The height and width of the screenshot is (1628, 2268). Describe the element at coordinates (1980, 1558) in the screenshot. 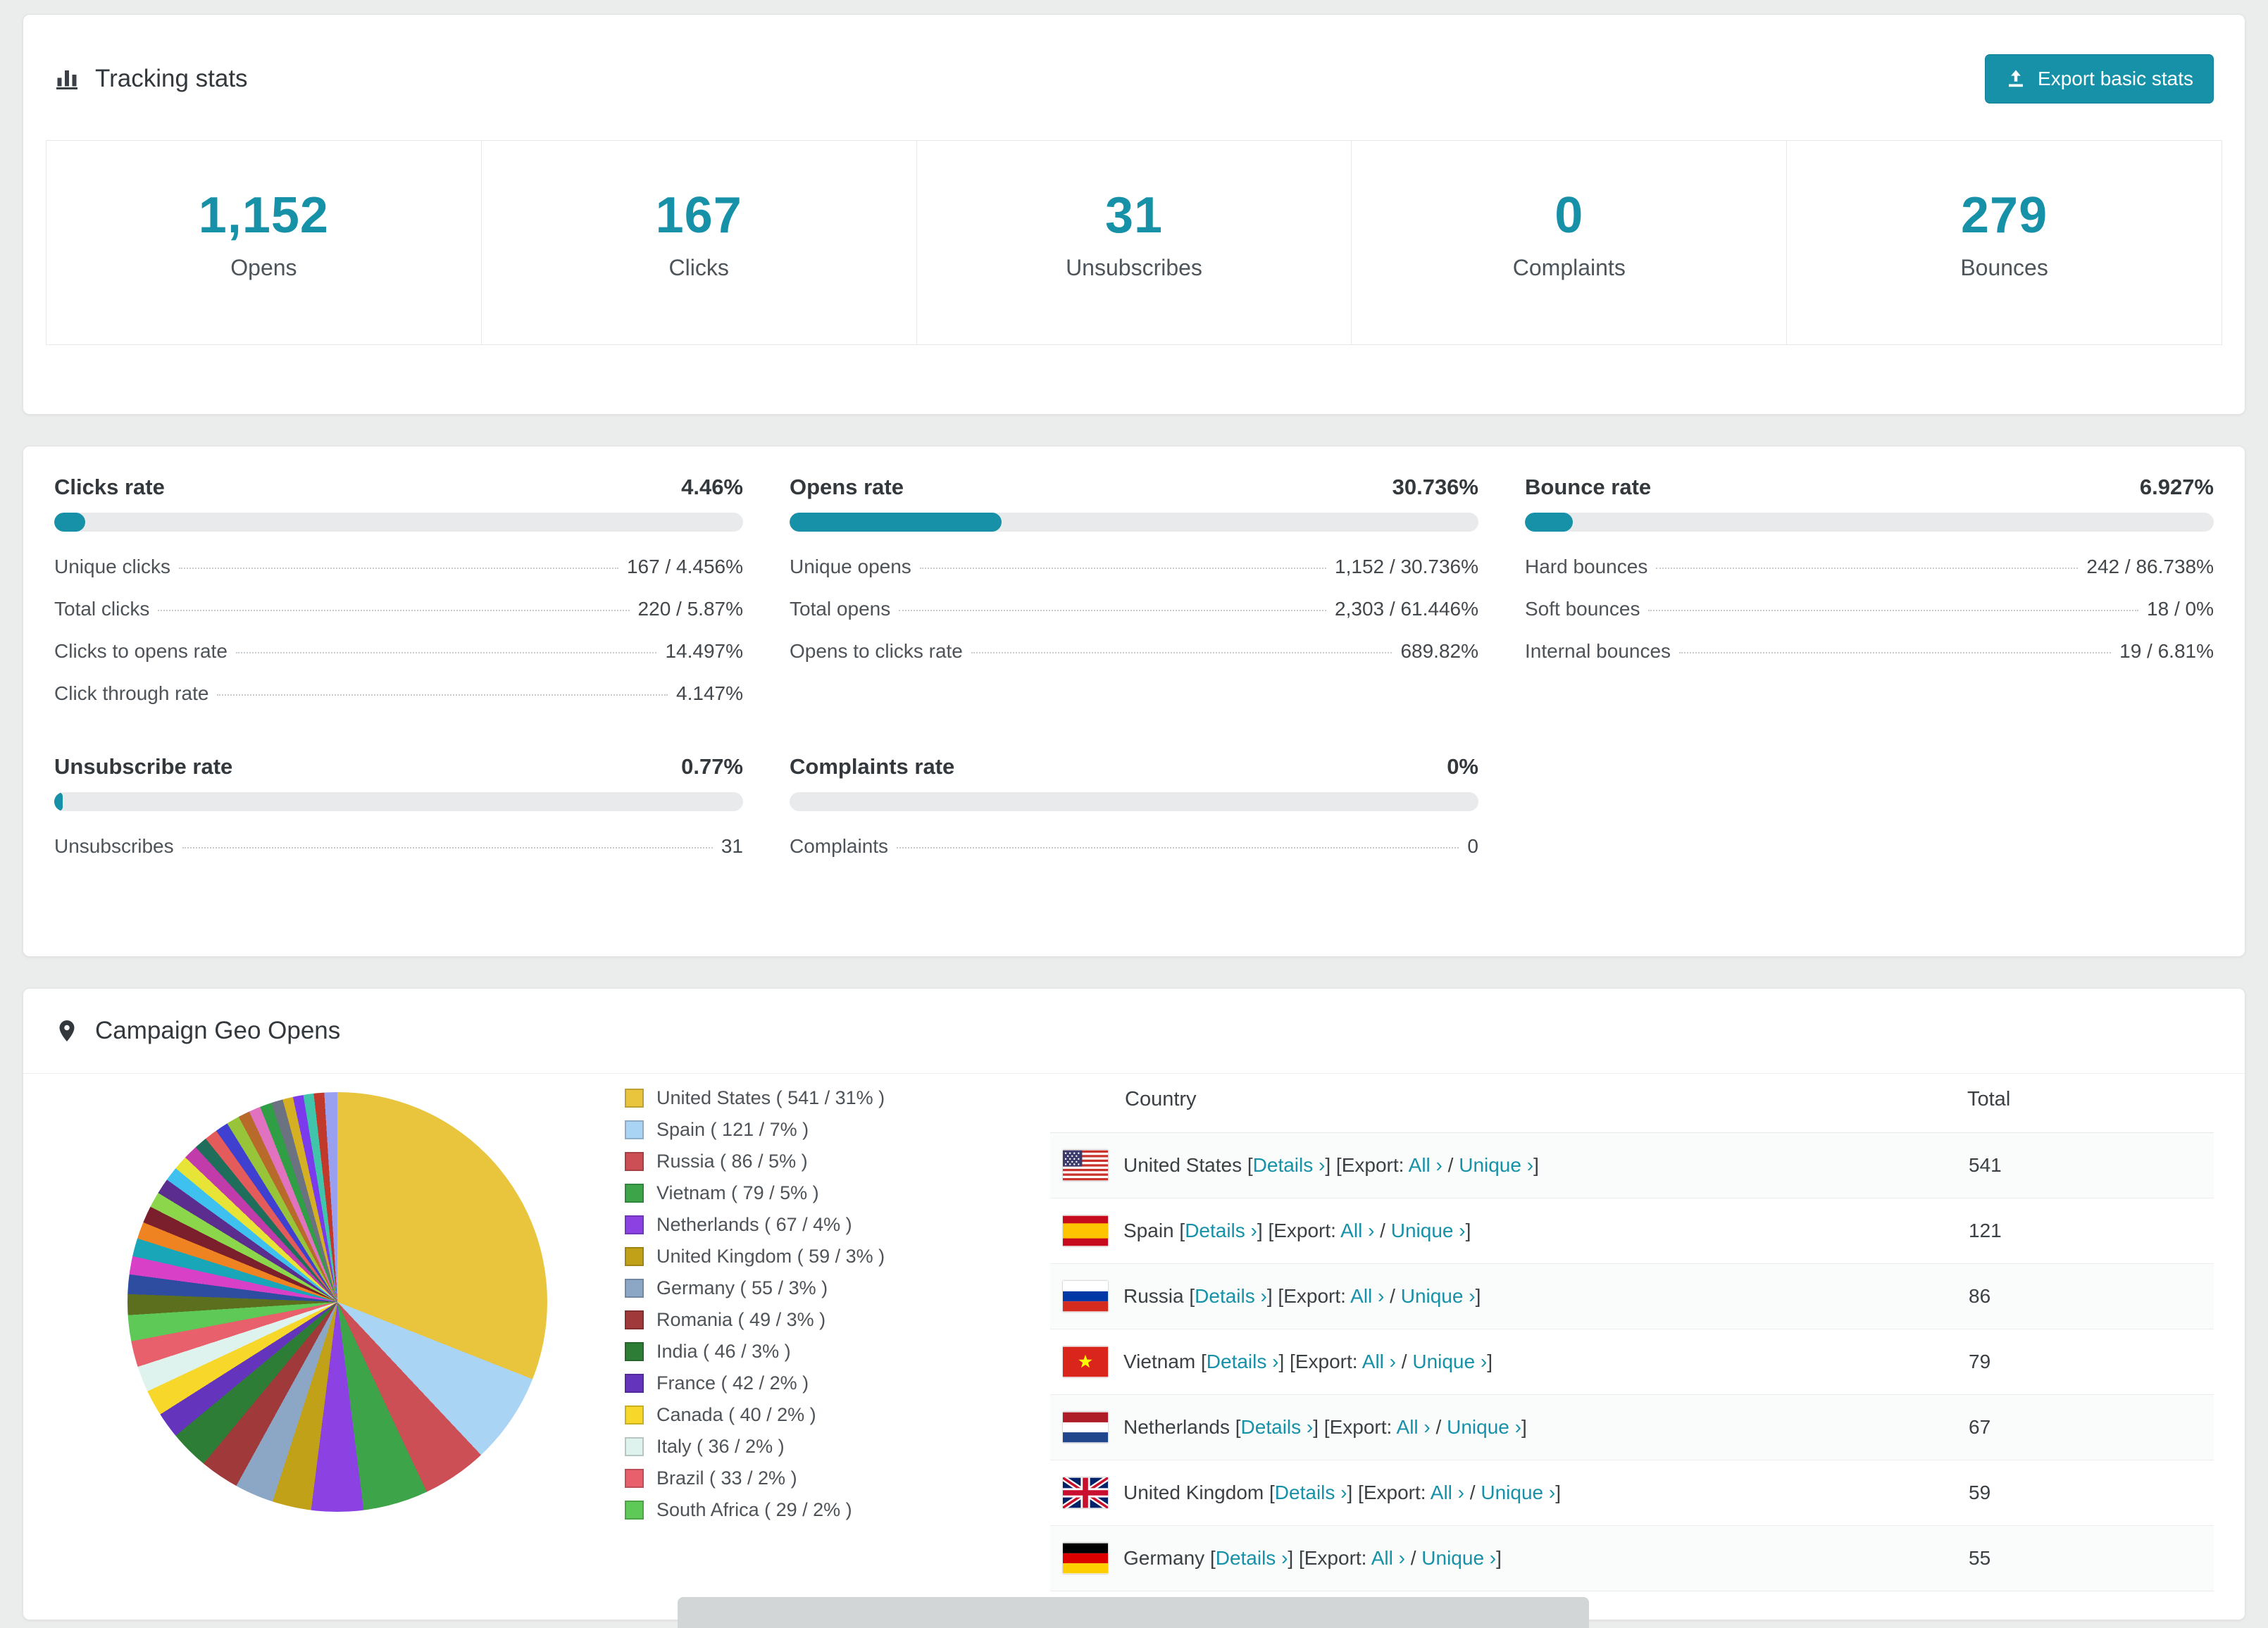

I see `country-total: 55` at that location.